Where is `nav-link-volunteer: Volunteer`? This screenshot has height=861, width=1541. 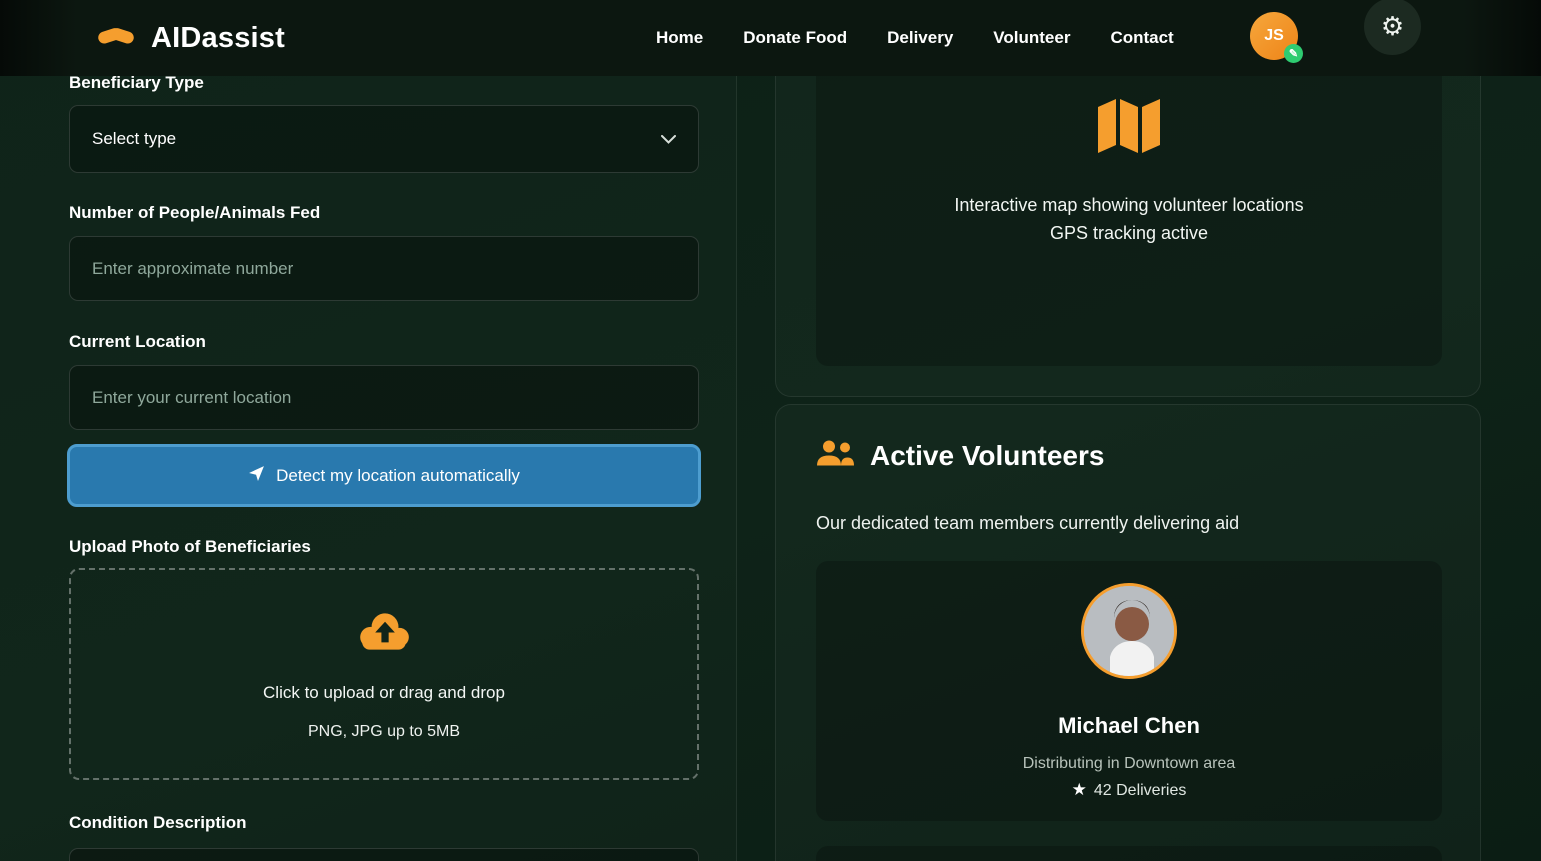 nav-link-volunteer: Volunteer is located at coordinates (1031, 38).